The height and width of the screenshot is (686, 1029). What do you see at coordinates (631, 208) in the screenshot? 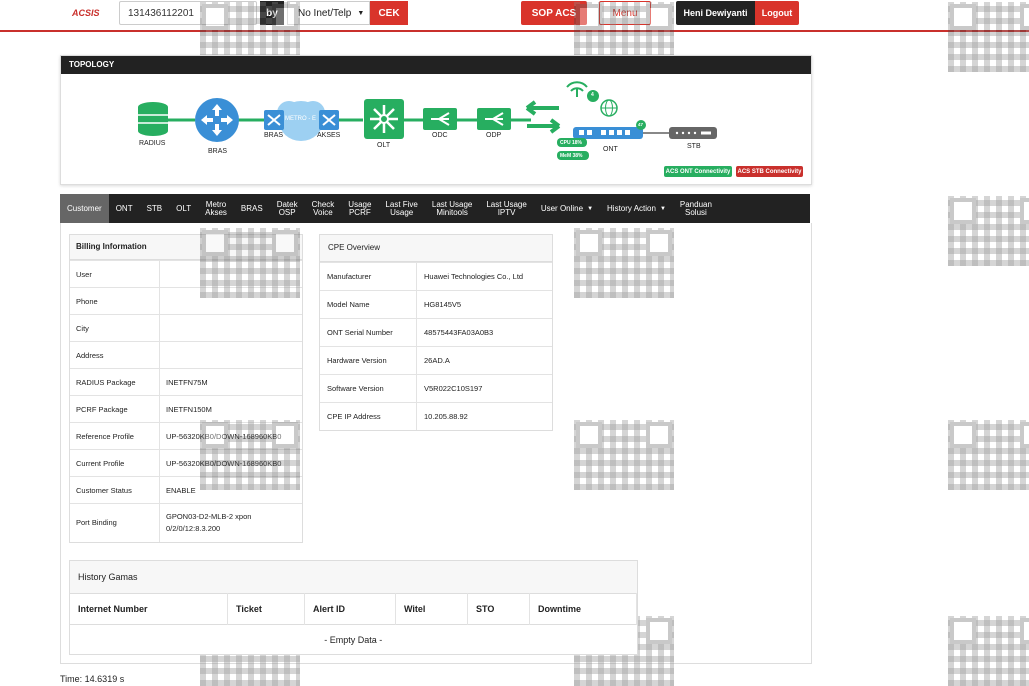
I see `tab-label: History Action` at bounding box center [631, 208].